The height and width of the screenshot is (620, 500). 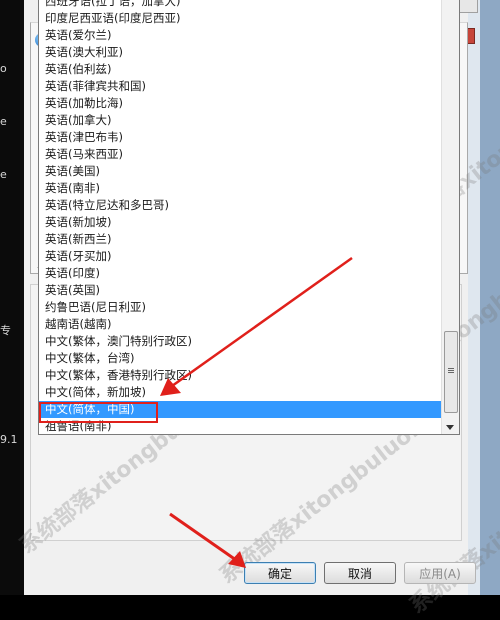 What do you see at coordinates (240, 341) in the screenshot?
I see `language-option: 中文(繁体，澳门特别行政区)` at bounding box center [240, 341].